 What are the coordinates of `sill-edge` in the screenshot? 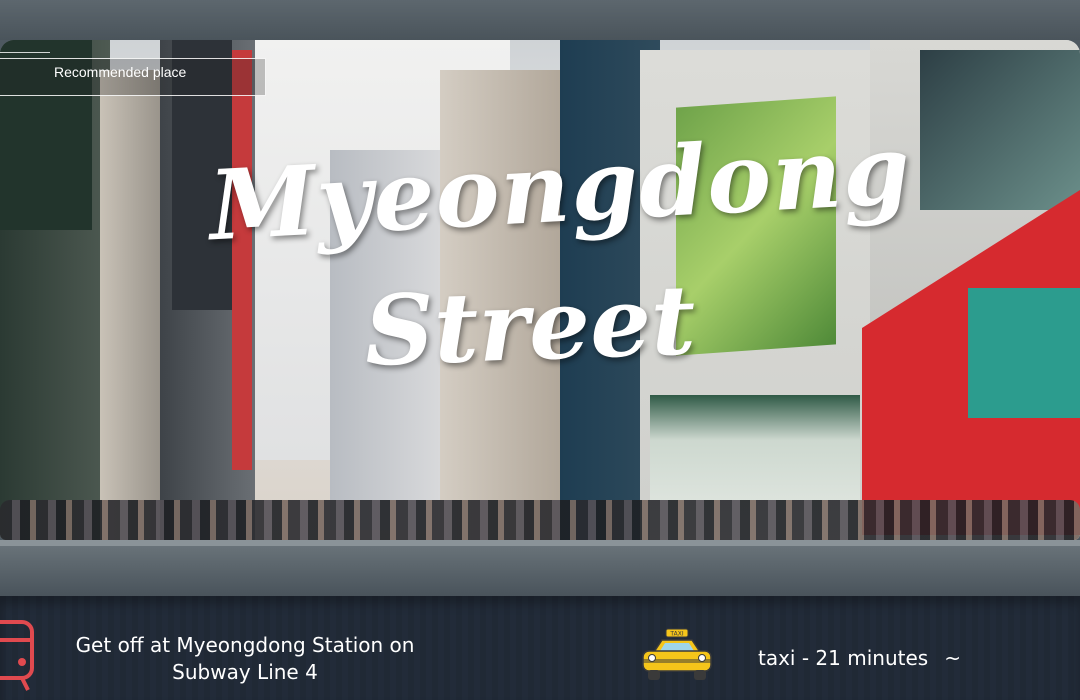 It's located at (540, 543).